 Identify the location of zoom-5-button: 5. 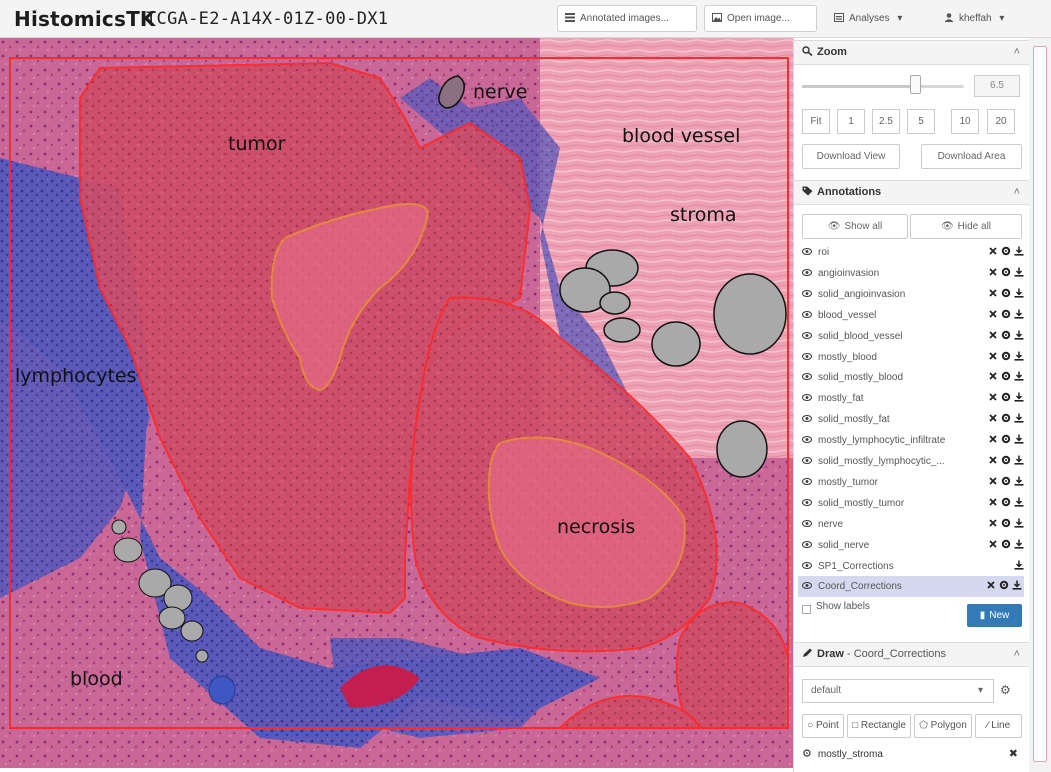
(921, 121).